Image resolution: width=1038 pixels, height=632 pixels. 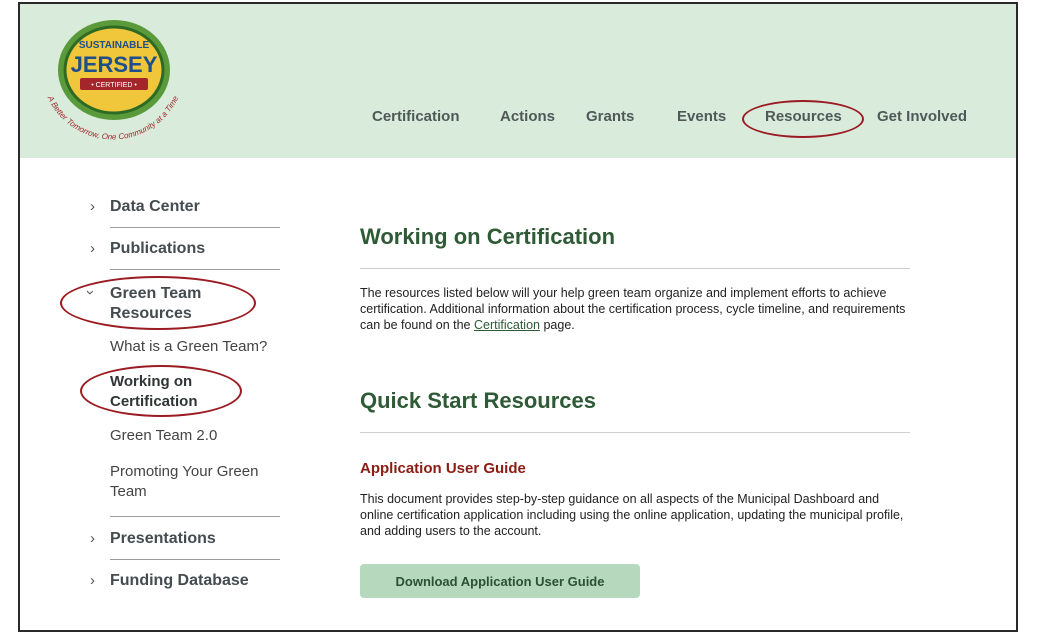 I want to click on certification-link: Certification, so click(x=507, y=325).